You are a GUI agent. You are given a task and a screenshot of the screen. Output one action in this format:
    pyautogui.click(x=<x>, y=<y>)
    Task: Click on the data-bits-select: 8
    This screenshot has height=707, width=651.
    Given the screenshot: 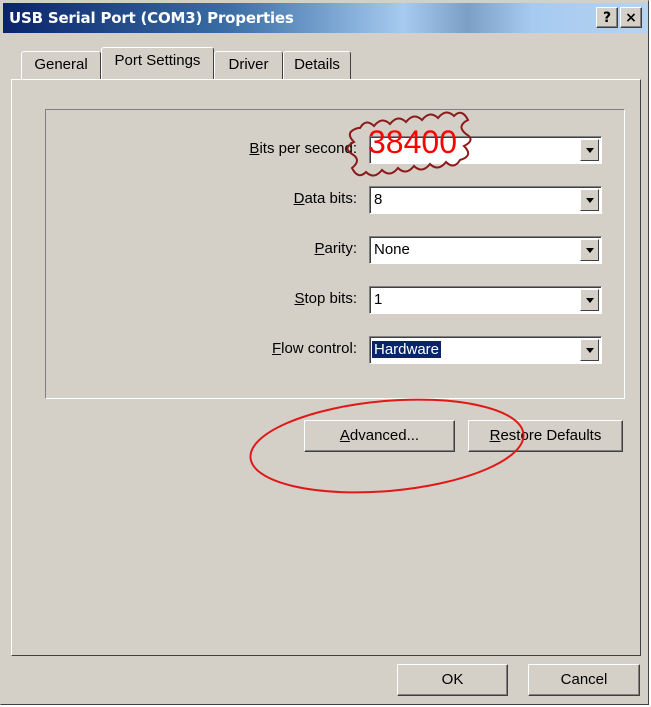 What is the action you would take?
    pyautogui.click(x=485, y=200)
    